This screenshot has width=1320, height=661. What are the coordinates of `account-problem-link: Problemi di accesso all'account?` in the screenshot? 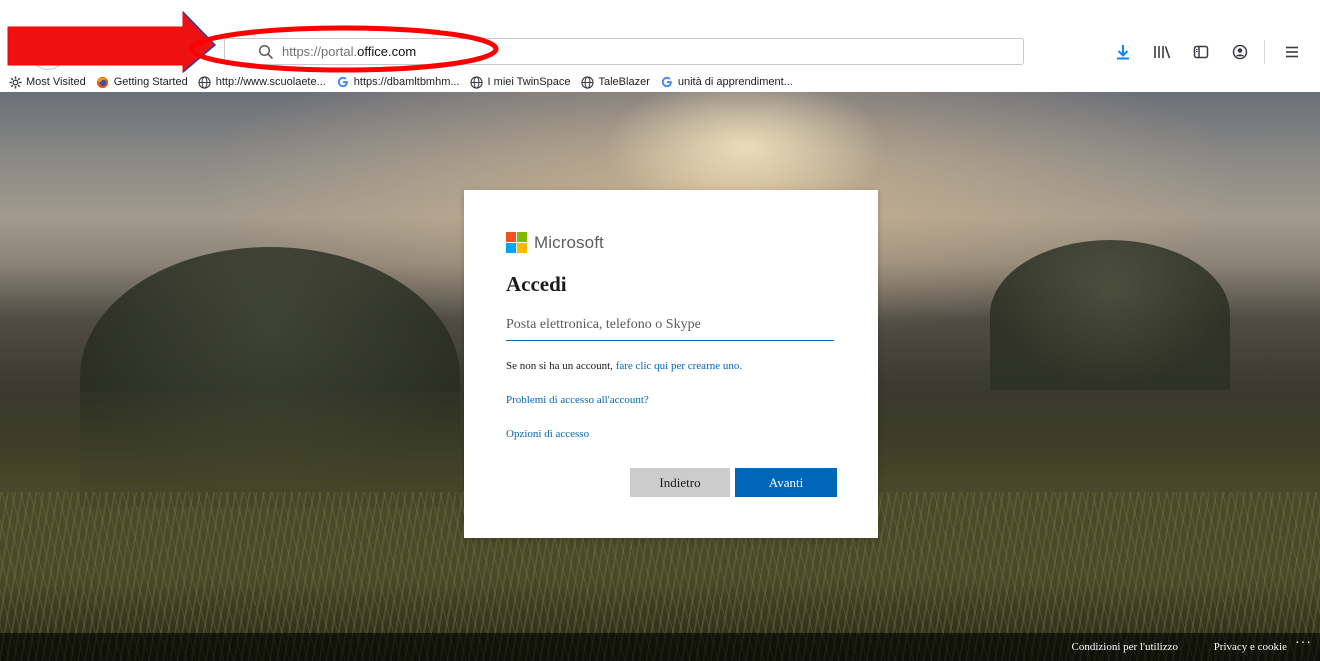 It's located at (577, 400).